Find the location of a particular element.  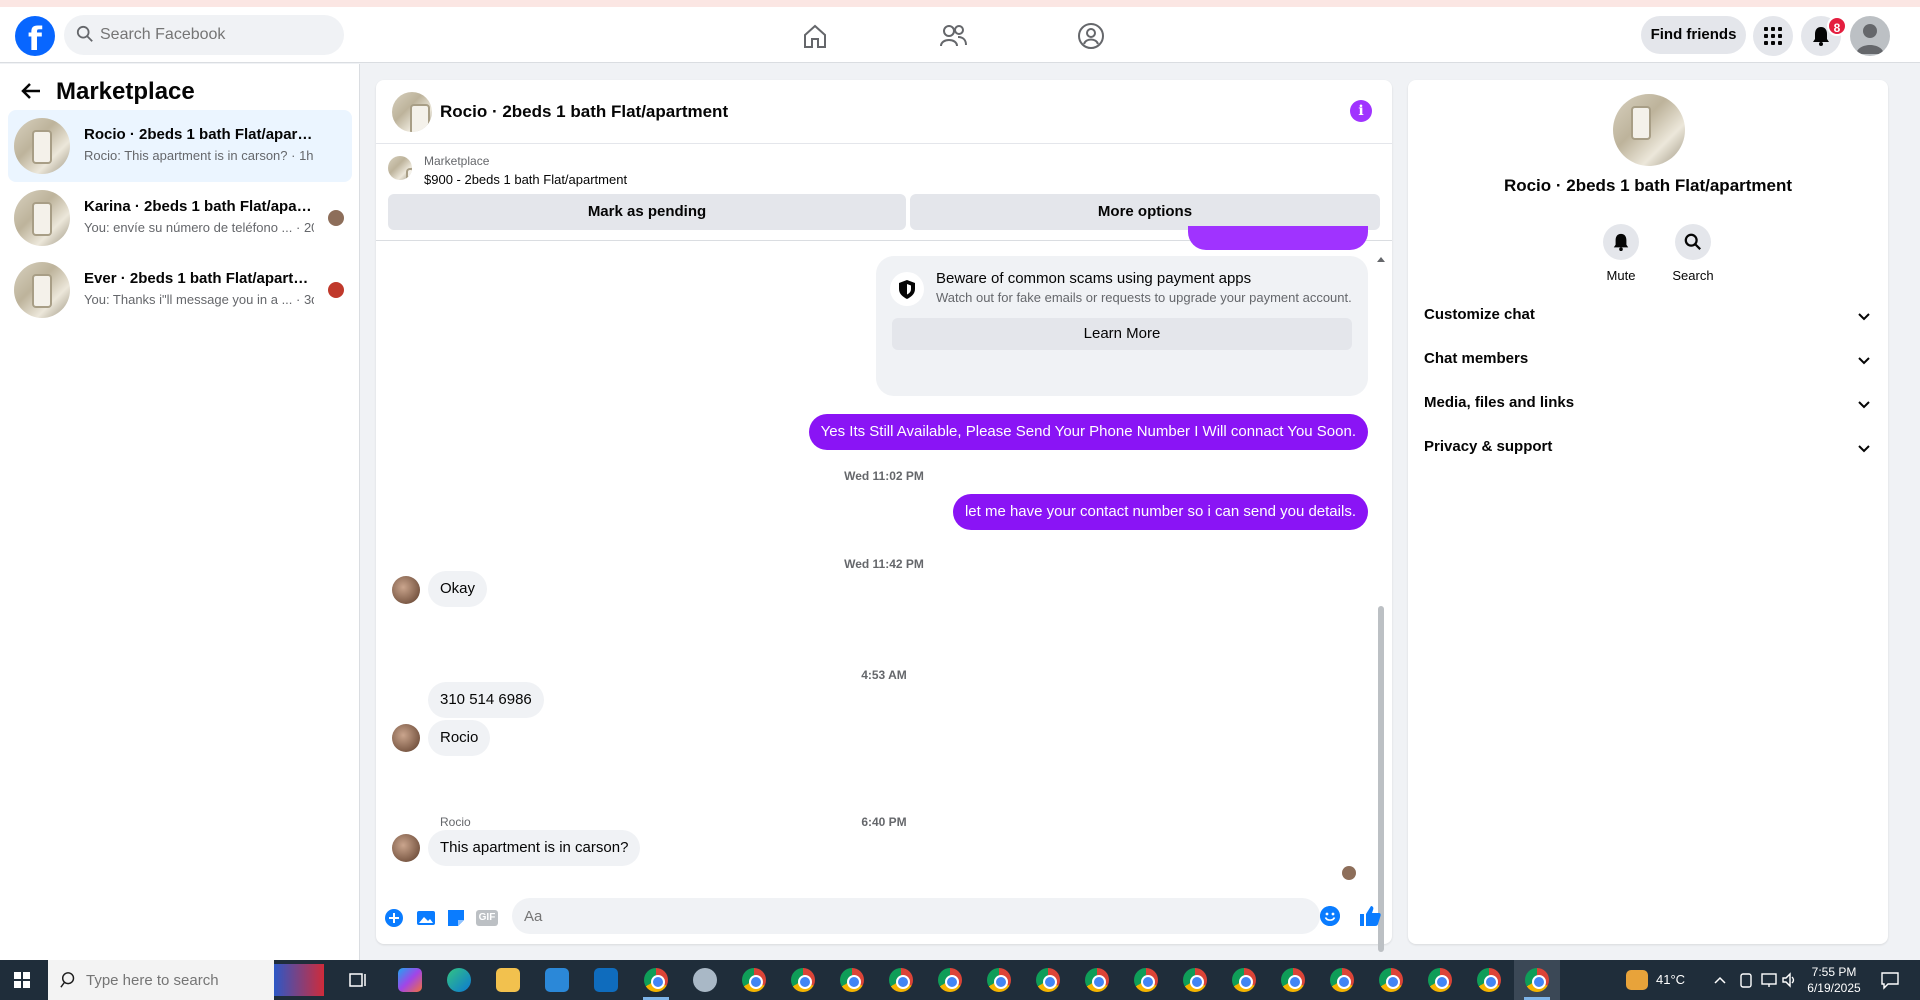

home-icon is located at coordinates (815, 36).